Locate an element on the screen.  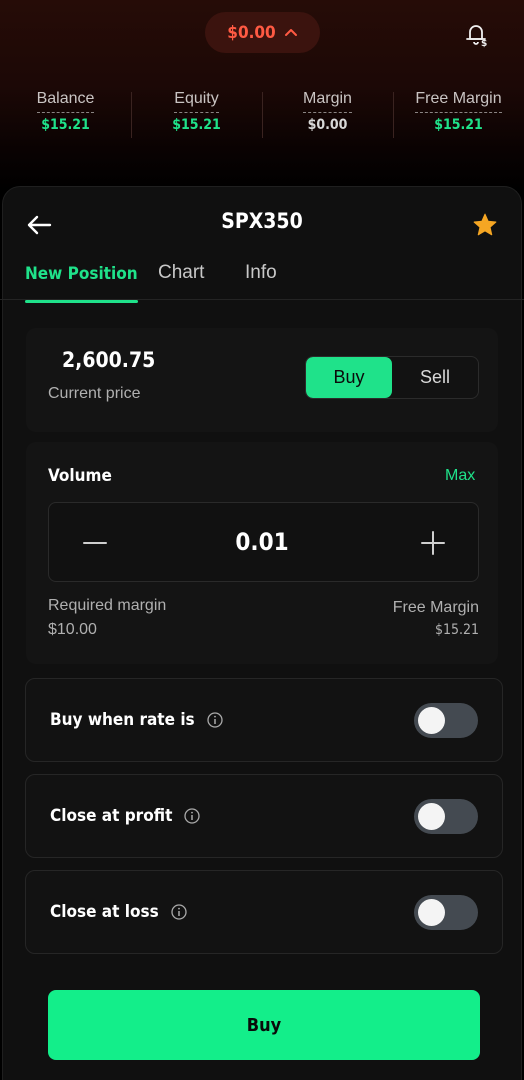
close-at-loss-row: Close at loss is located at coordinates (264, 912).